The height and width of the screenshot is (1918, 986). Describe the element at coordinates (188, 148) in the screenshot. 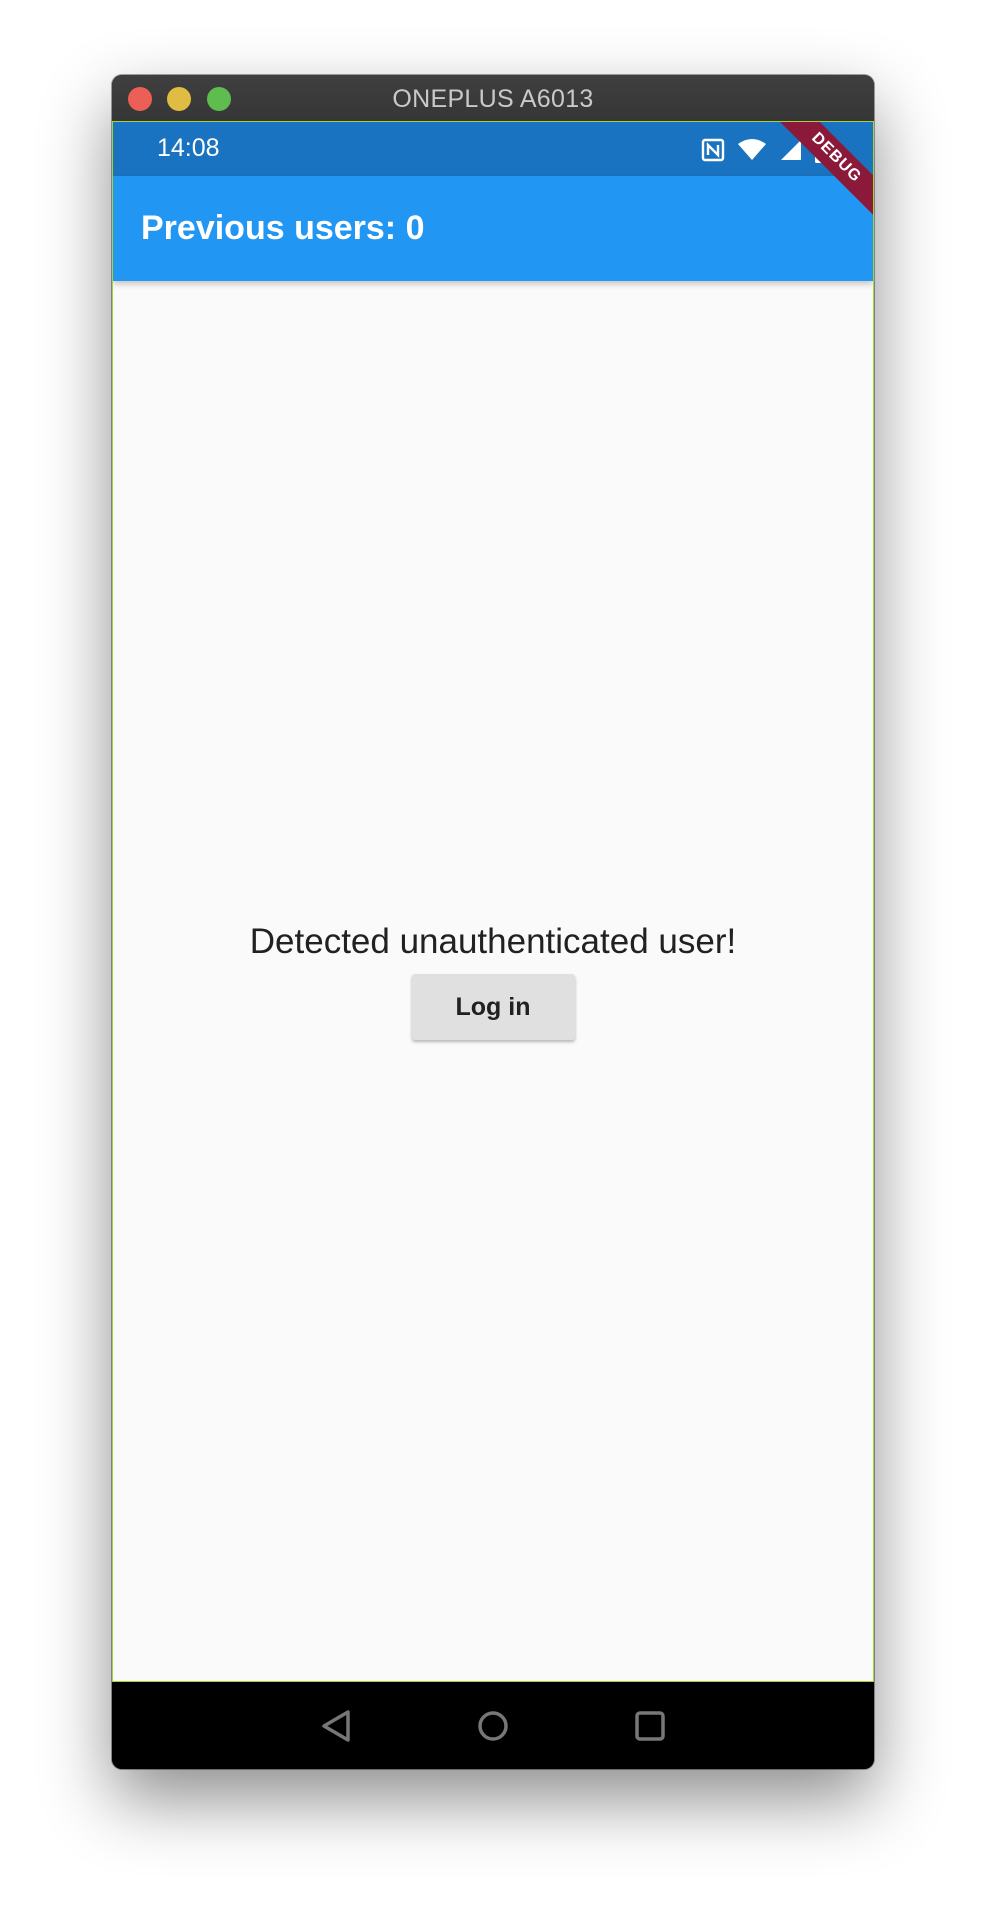

I see `status-time: 14:08` at that location.